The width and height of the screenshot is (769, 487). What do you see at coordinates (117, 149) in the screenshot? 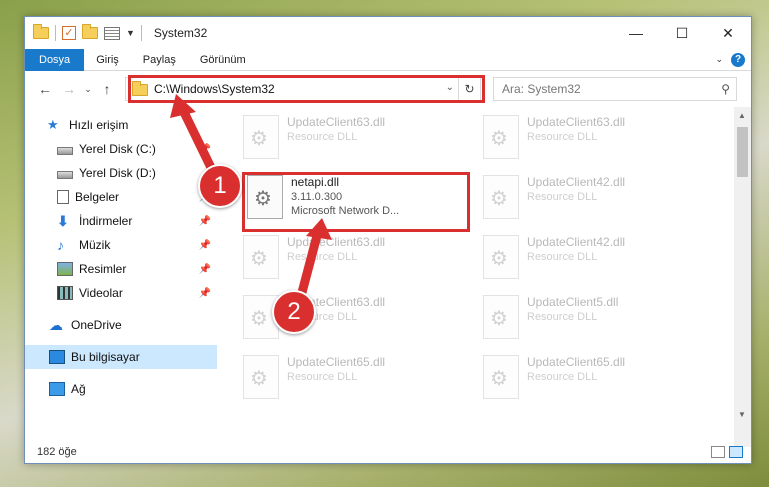
I see `sidebar-item-label: Yerel Disk (C:)` at bounding box center [117, 149].